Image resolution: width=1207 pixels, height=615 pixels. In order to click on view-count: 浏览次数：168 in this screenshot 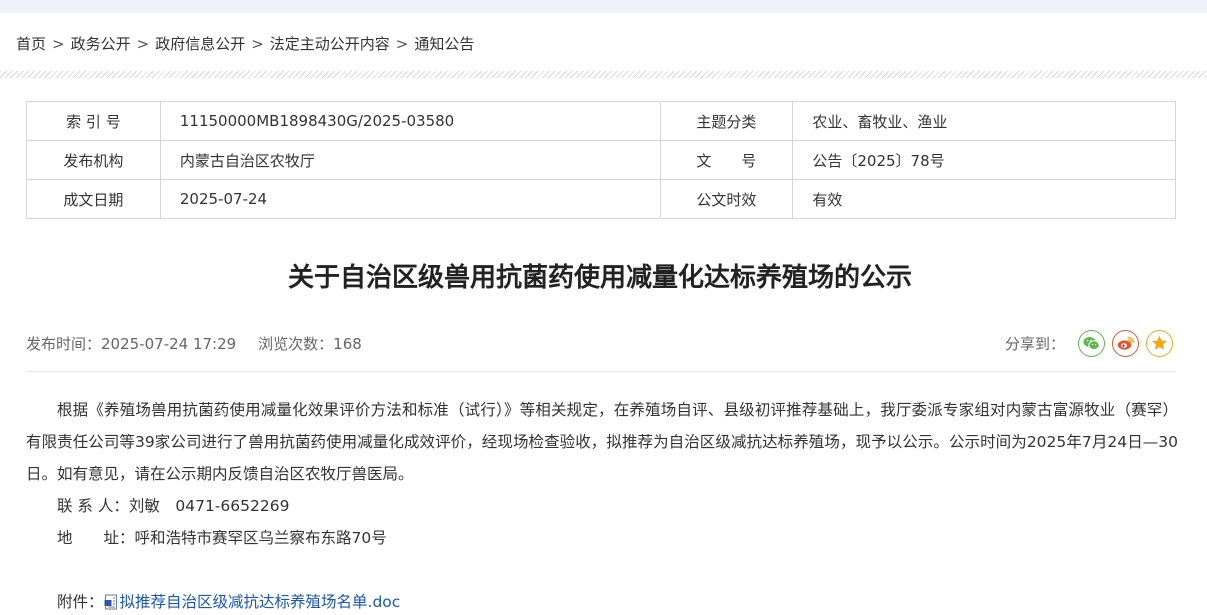, I will do `click(310, 344)`.